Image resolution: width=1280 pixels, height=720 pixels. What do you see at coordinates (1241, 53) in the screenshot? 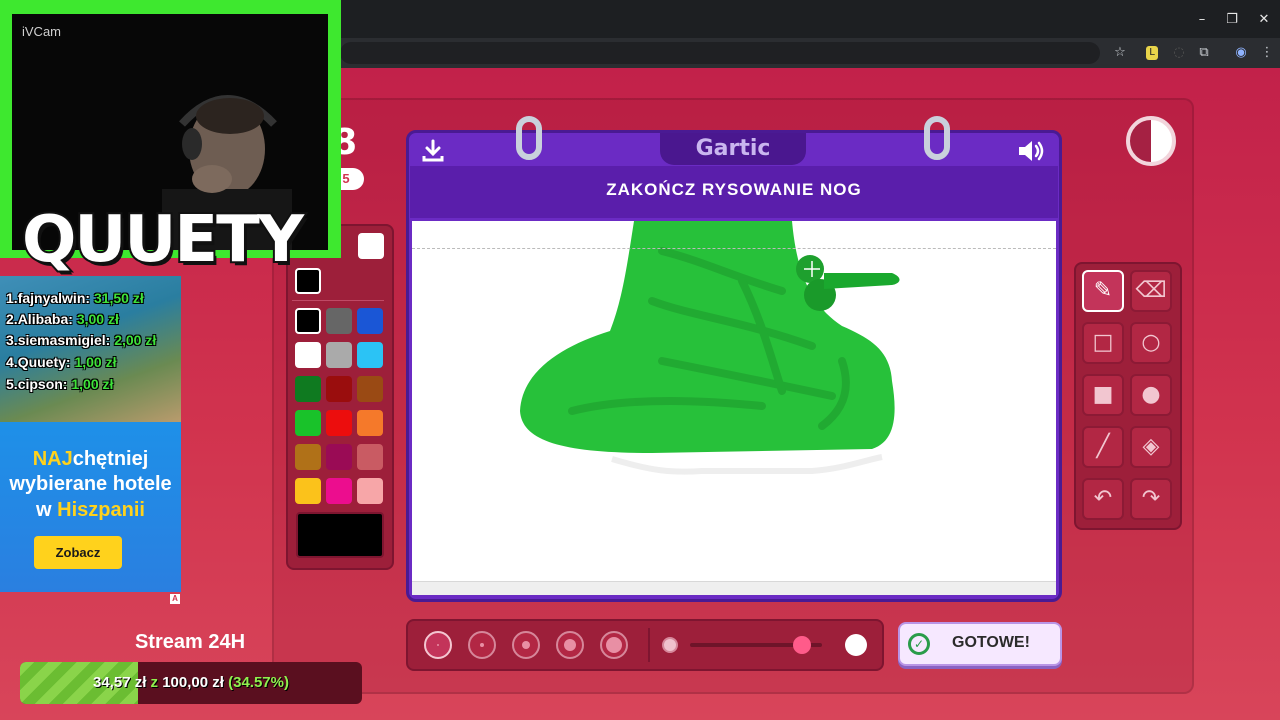
I see `profile-icon: ◉` at bounding box center [1241, 53].